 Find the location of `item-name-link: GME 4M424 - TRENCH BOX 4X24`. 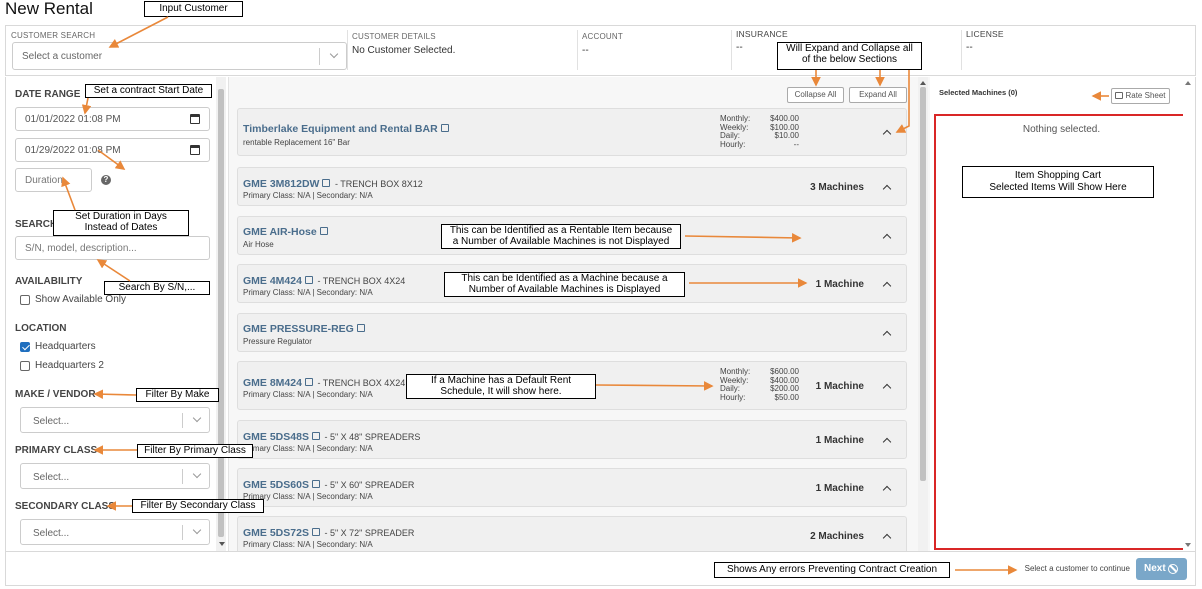

item-name-link: GME 4M424 - TRENCH BOX 4X24 is located at coordinates (324, 281).